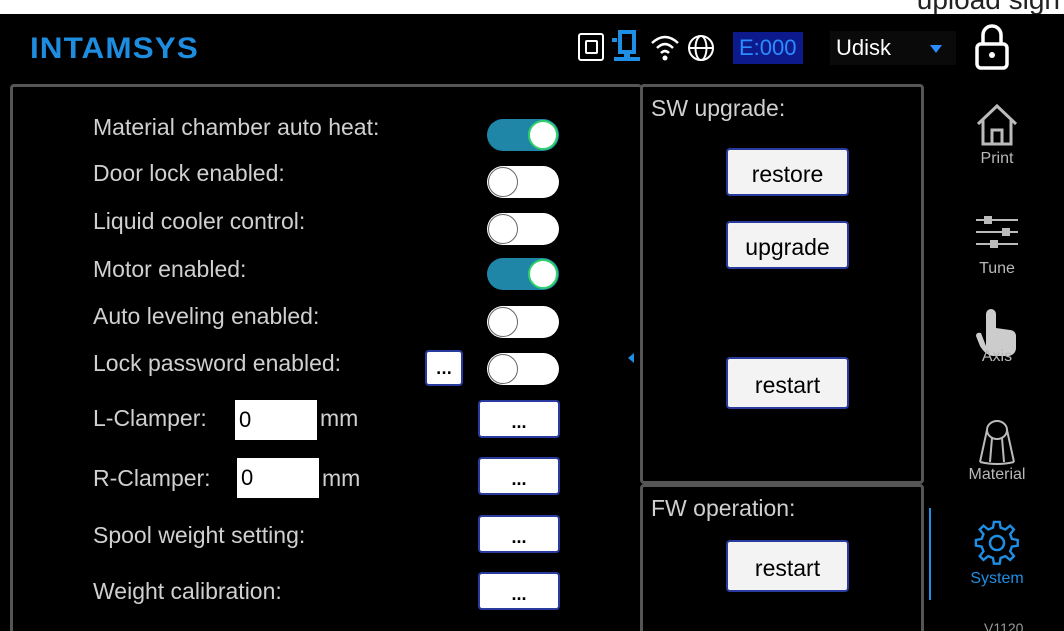  I want to click on r-clamper-input: 0, so click(278, 478).